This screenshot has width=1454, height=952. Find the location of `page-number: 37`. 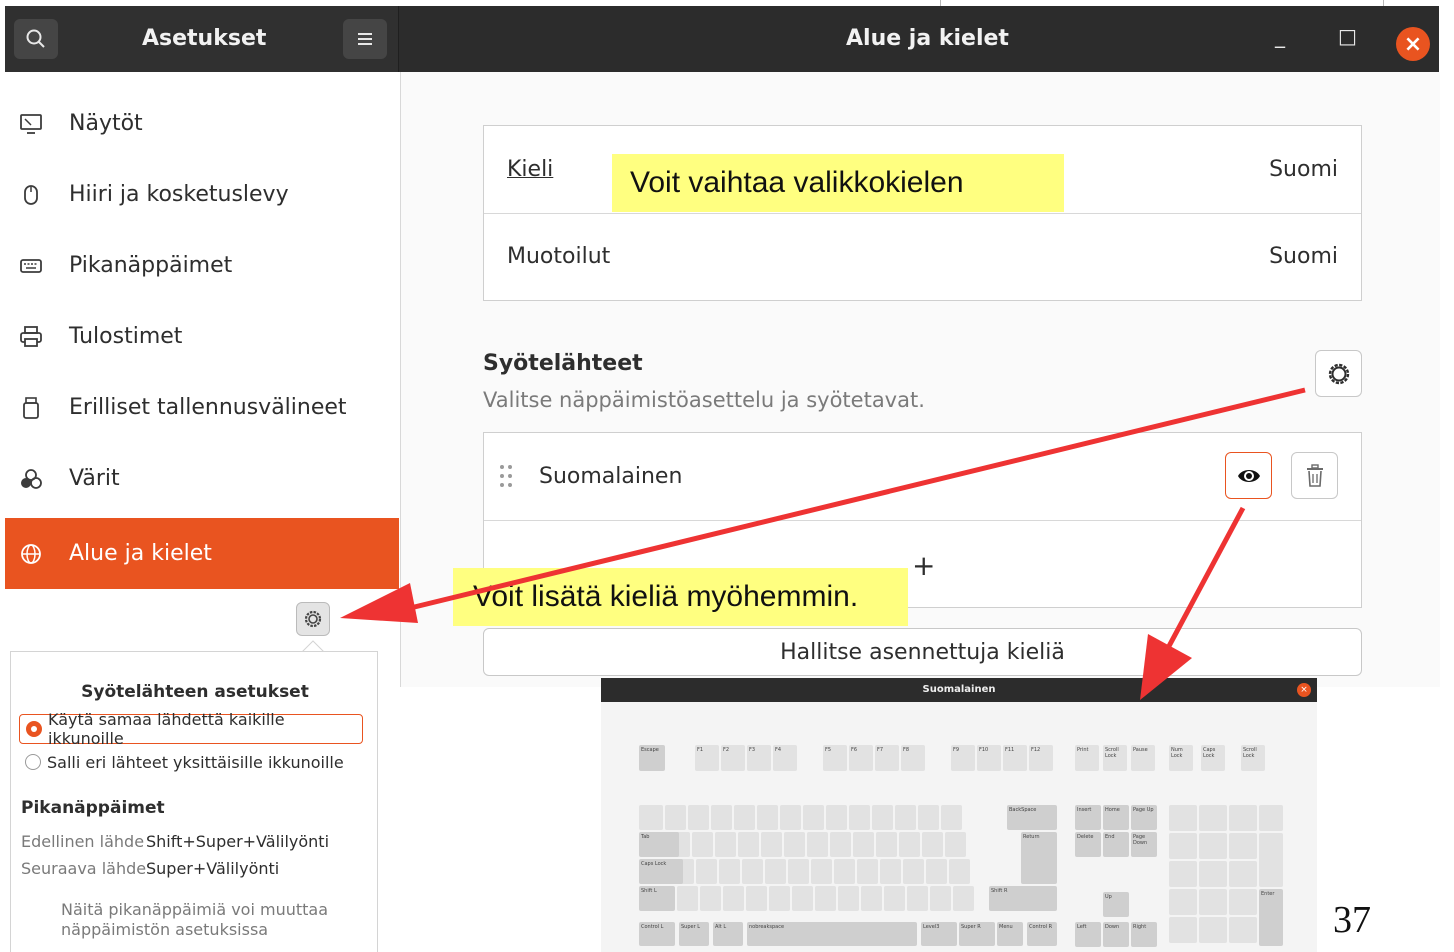

page-number: 37 is located at coordinates (1352, 920).